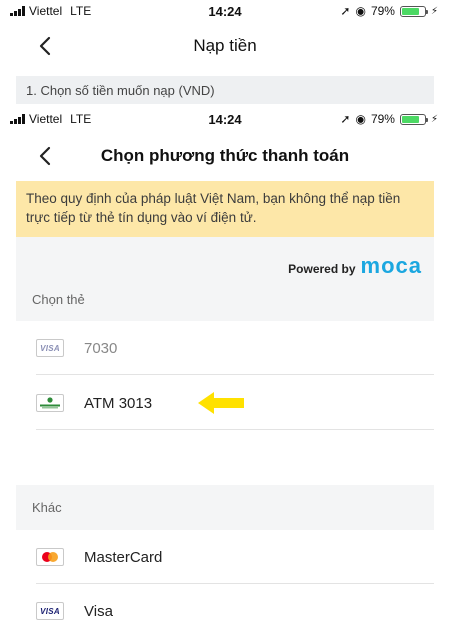 This screenshot has height=637, width=450. Describe the element at coordinates (101, 348) in the screenshot. I see `card-item-label: 7030` at that location.